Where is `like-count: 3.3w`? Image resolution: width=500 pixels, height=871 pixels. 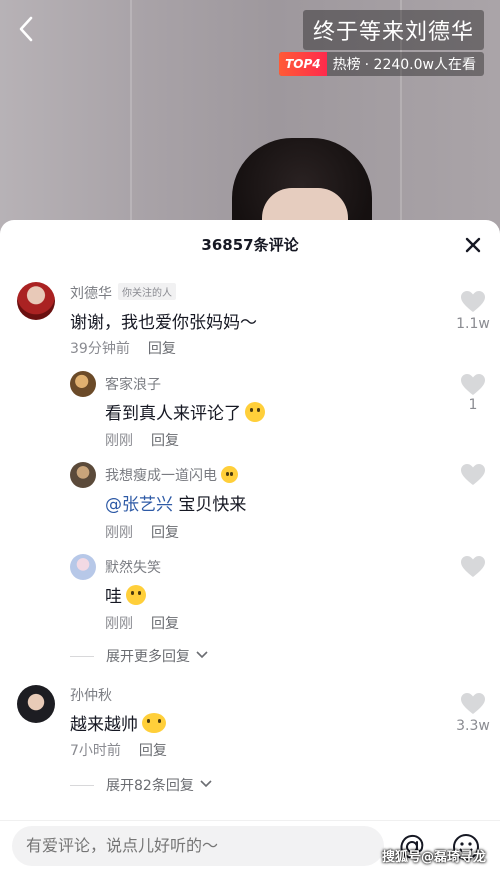
like-count: 3.3w is located at coordinates (473, 726).